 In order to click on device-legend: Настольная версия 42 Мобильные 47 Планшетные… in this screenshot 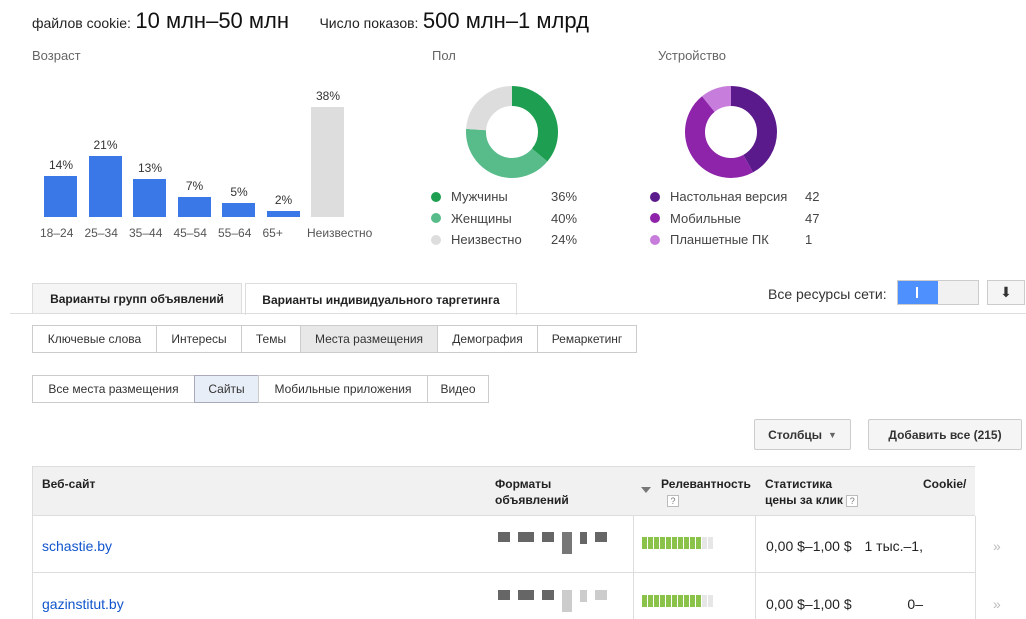, I will do `click(734, 218)`.